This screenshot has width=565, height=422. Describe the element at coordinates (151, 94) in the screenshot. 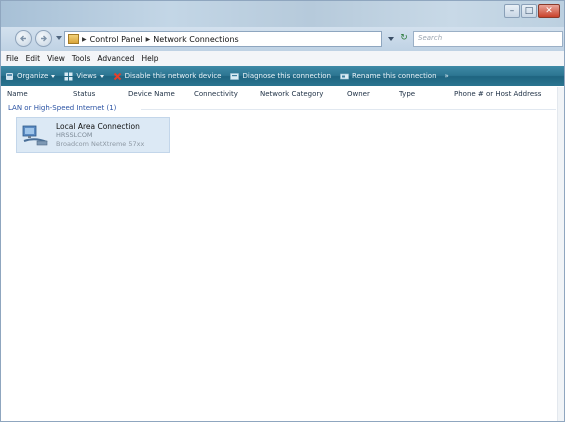

I see `column-header-device-name: Device Name` at that location.